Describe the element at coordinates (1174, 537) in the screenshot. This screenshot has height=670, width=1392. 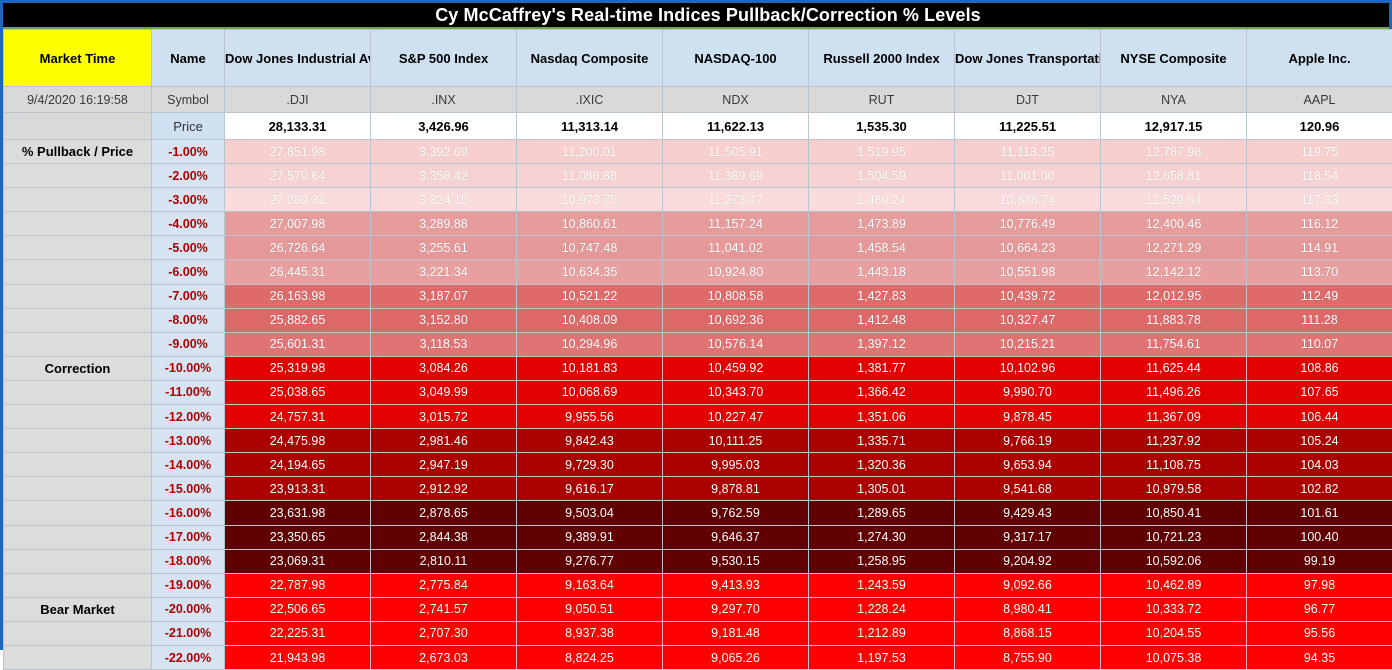
I see `level-cell: 10,721.23` at that location.